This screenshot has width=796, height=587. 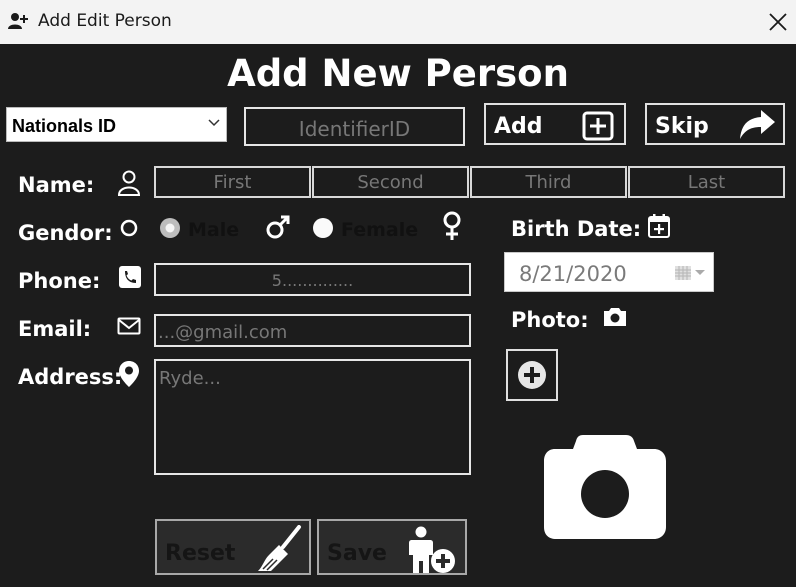 I want to click on second-name-input: Second, so click(x=390, y=182).